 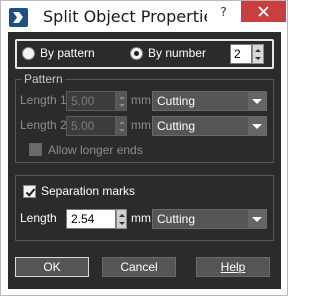 I want to click on ok-button: OK, so click(x=52, y=267).